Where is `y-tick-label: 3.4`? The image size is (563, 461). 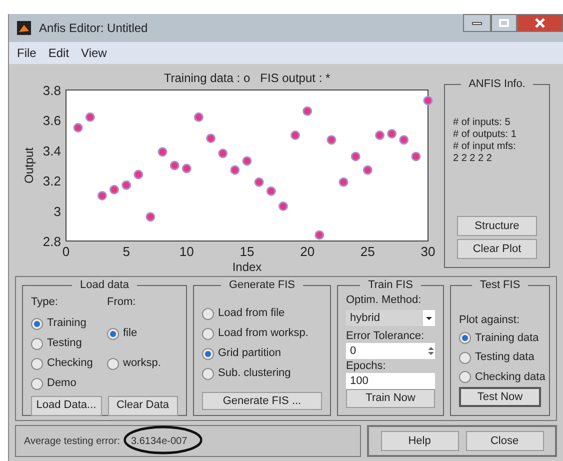
y-tick-label: 3.4 is located at coordinates (51, 150).